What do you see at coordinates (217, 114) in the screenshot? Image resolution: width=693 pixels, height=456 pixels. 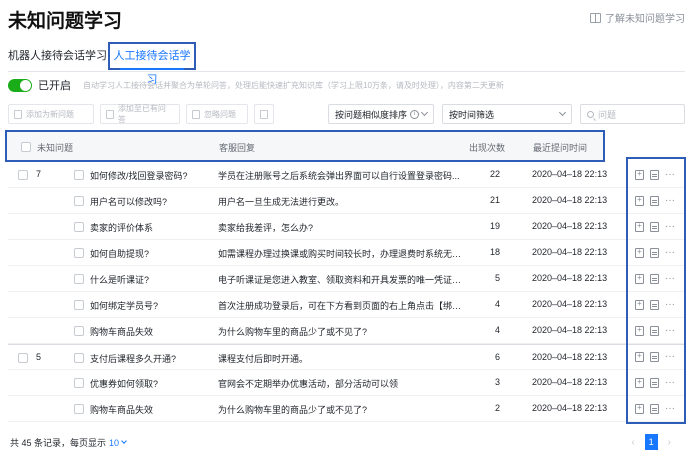 I see `ignore-button: 忽略问题` at bounding box center [217, 114].